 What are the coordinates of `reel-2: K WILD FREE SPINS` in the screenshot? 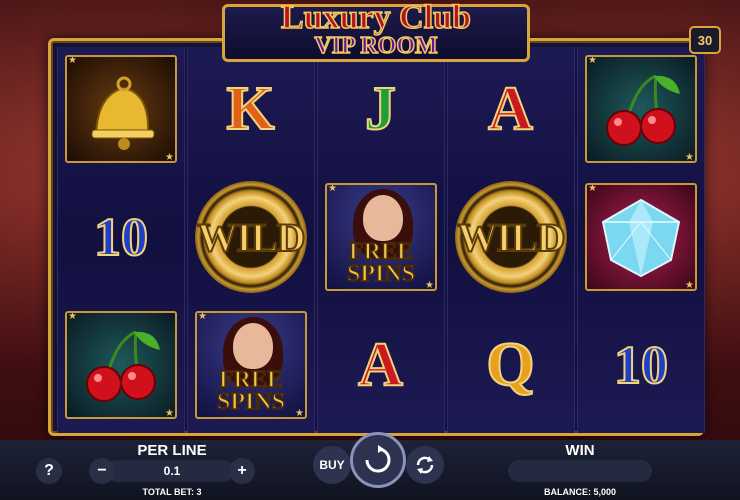 It's located at (251, 240).